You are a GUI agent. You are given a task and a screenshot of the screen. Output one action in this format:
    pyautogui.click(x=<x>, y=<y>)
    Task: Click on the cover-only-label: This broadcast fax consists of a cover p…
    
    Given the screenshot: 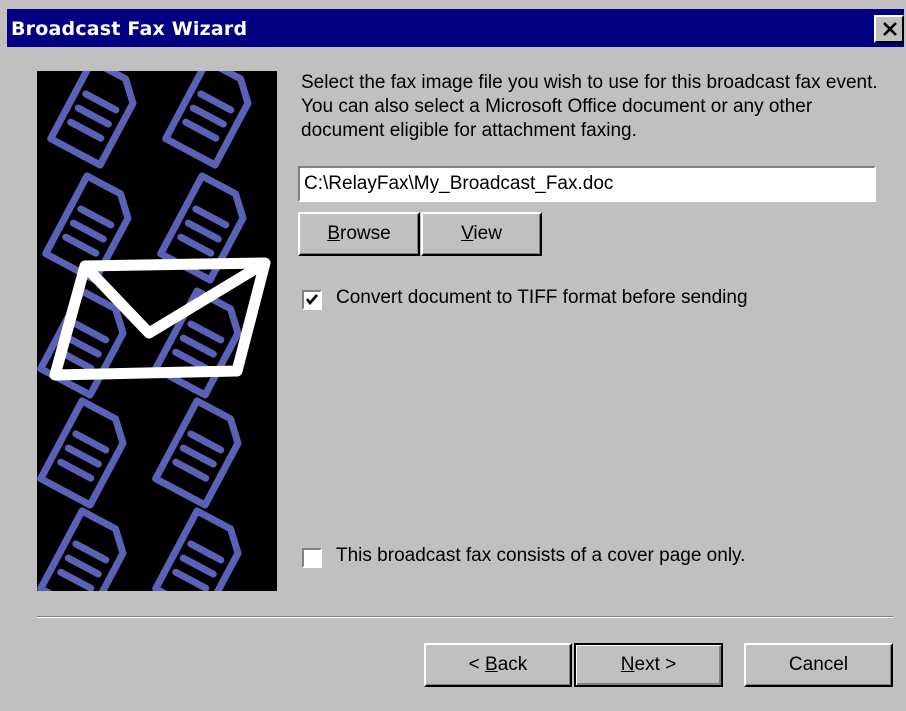 What is the action you would take?
    pyautogui.click(x=540, y=556)
    